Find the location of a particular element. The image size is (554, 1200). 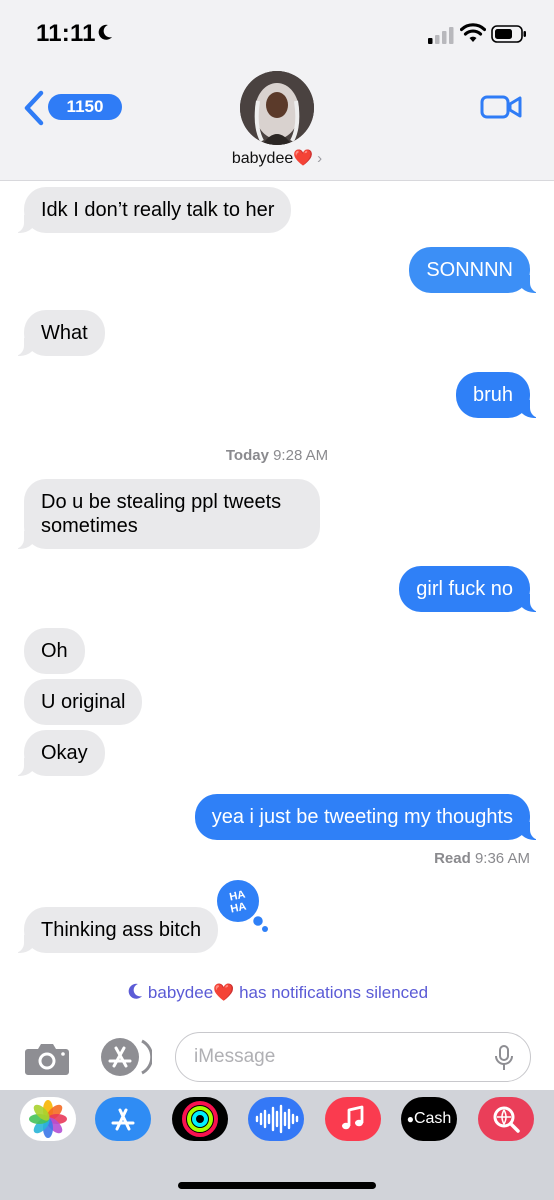

photos-icon is located at coordinates (48, 1119).